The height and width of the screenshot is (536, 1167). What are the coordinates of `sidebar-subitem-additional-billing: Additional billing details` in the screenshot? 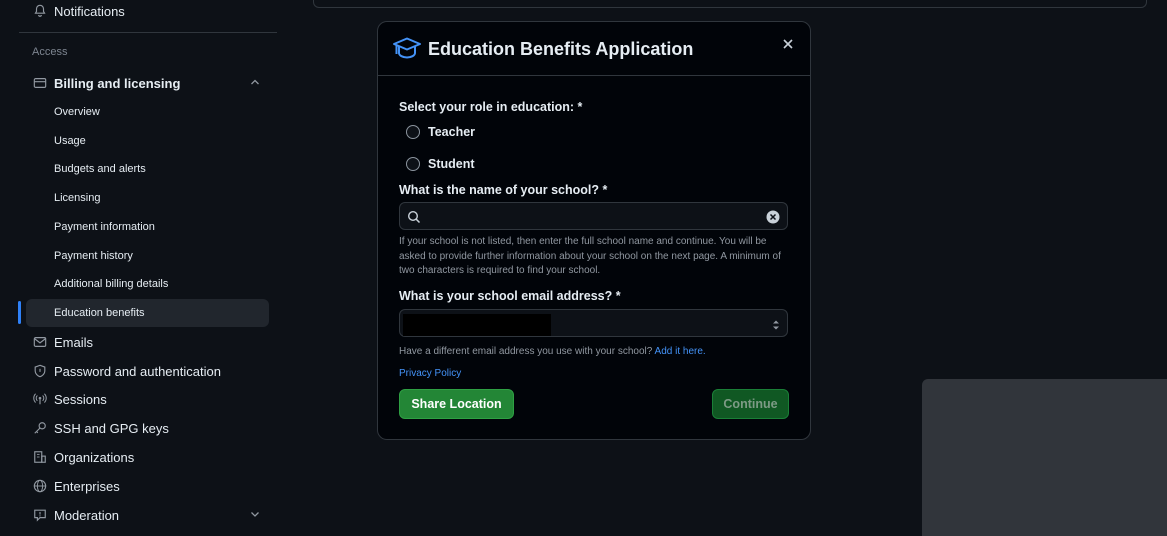 It's located at (147, 284).